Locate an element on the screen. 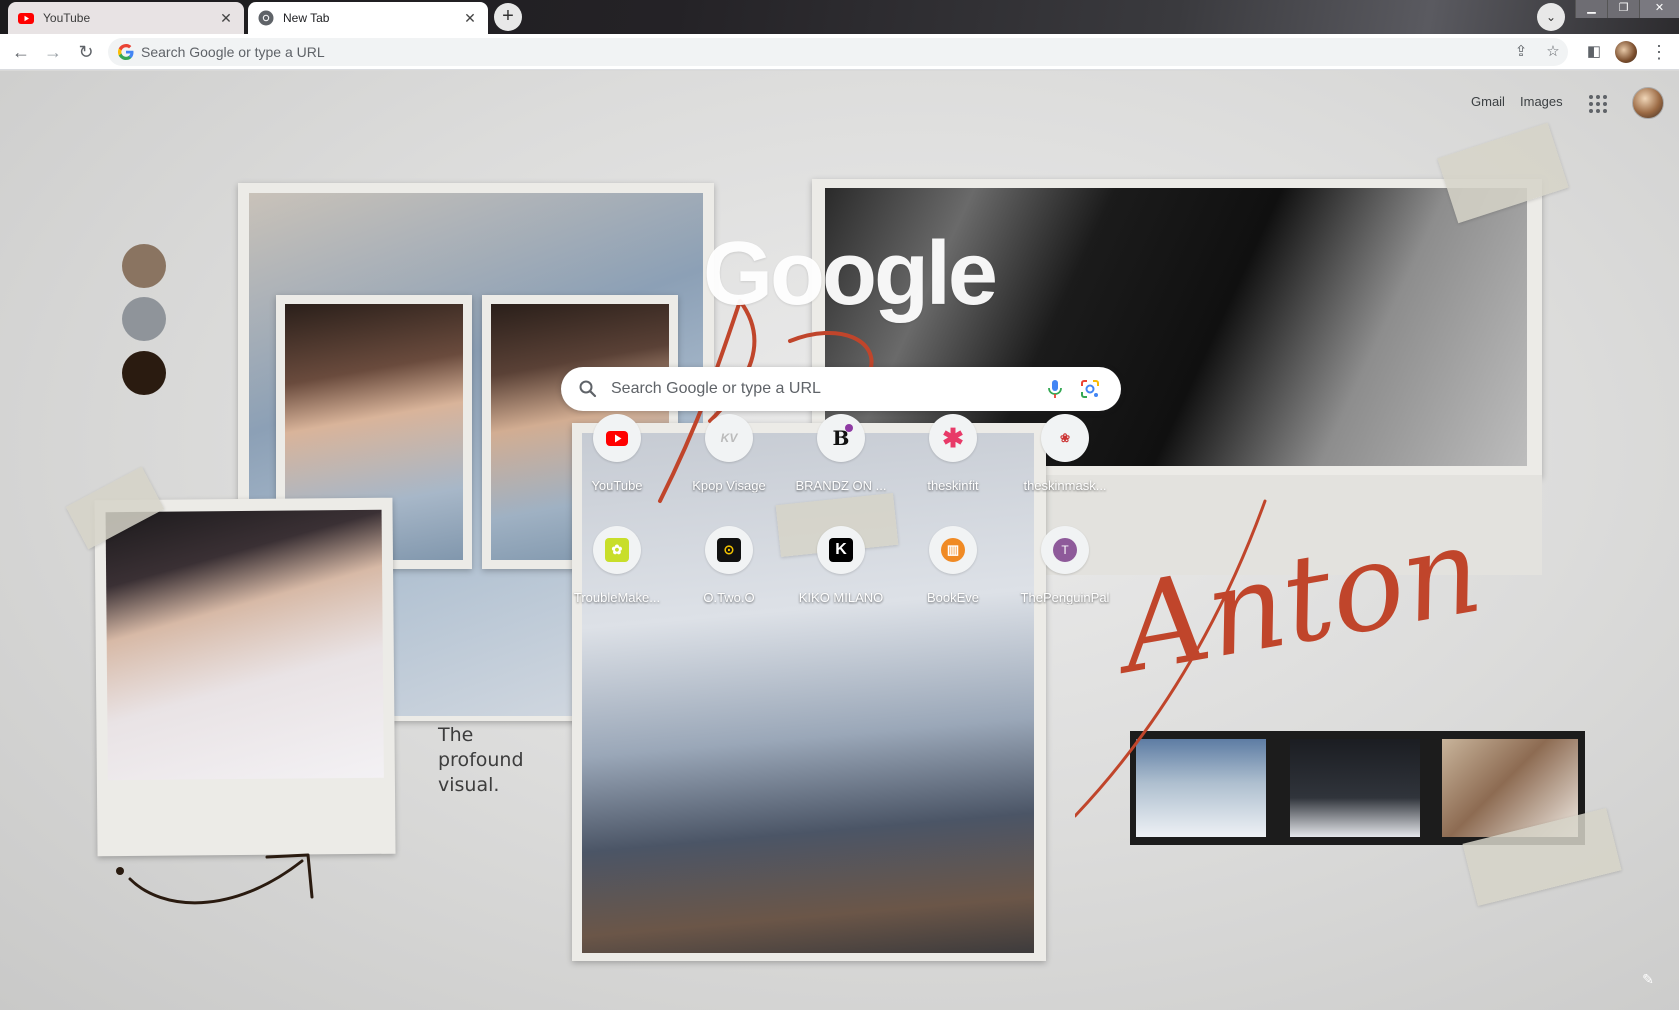 This screenshot has width=1679, height=1010. portrait-photo is located at coordinates (244, 645).